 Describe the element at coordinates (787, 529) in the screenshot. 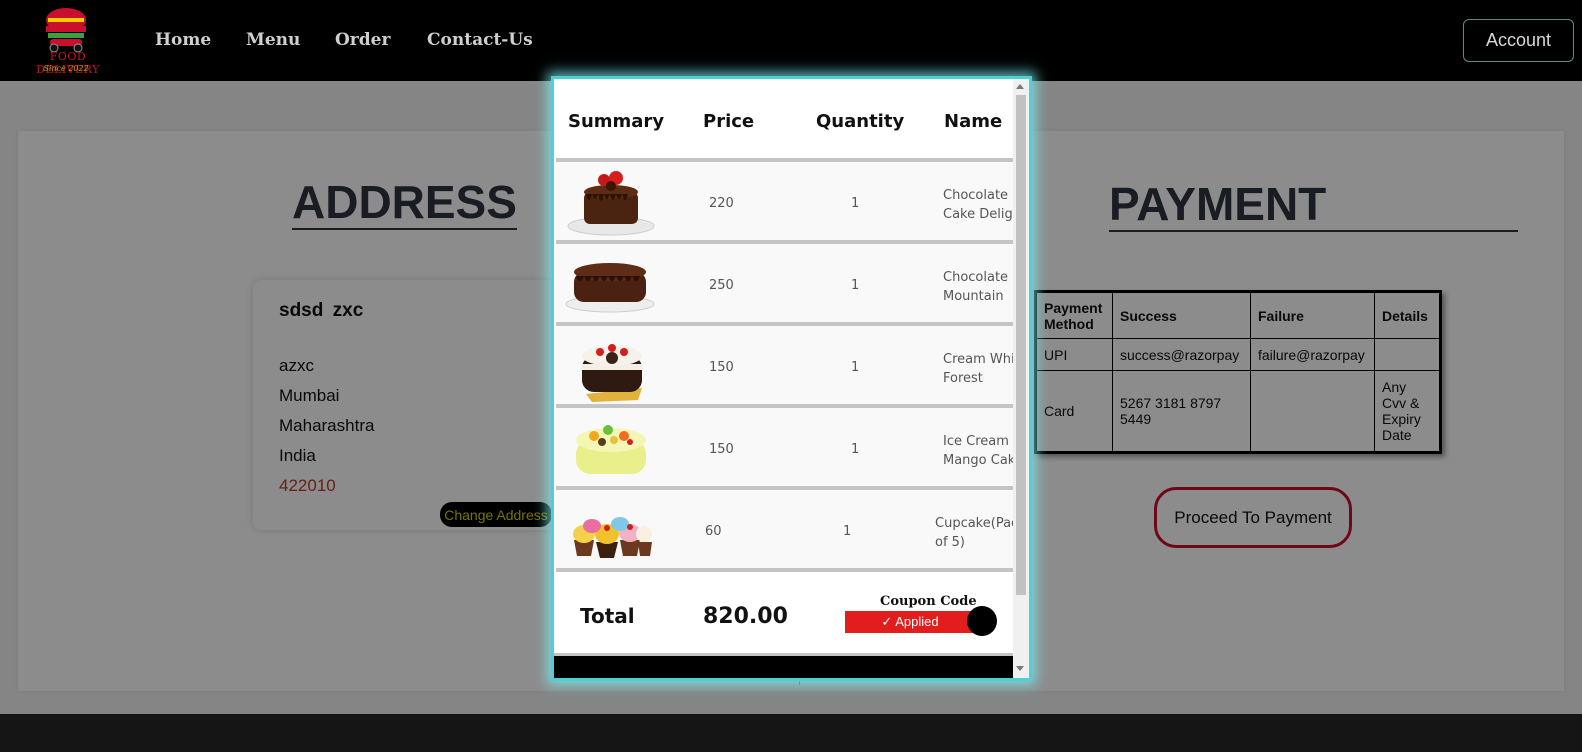

I see `list-item: 60 1 Cupcake(Pac of 5)` at that location.